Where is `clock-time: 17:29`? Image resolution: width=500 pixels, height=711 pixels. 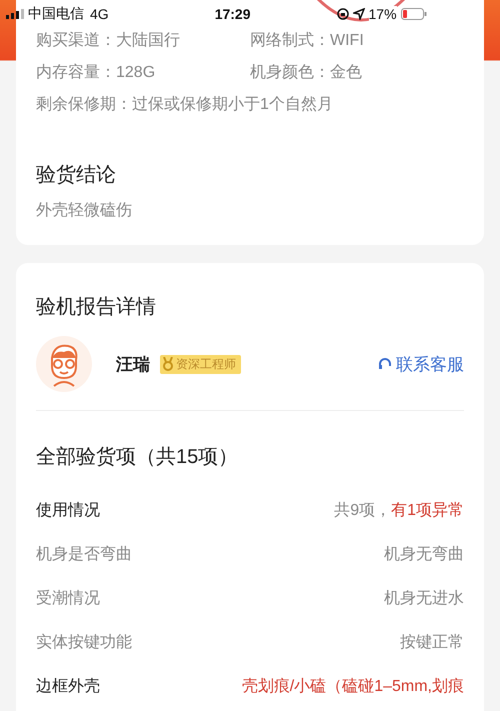
clock-time: 17:29 is located at coordinates (232, 14).